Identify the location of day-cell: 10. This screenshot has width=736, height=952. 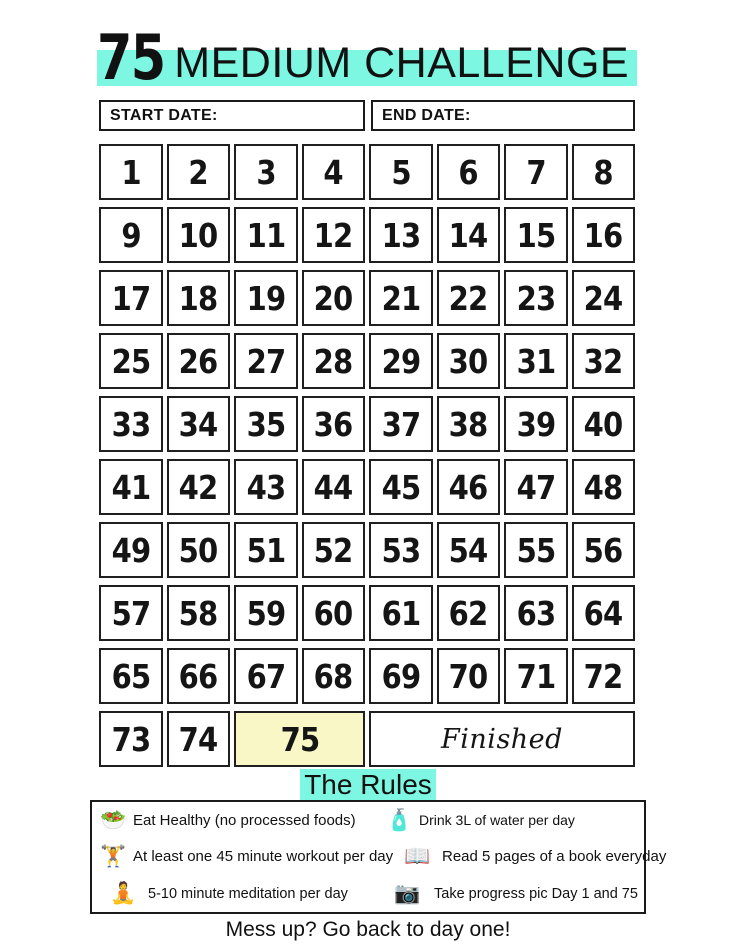
(198, 235).